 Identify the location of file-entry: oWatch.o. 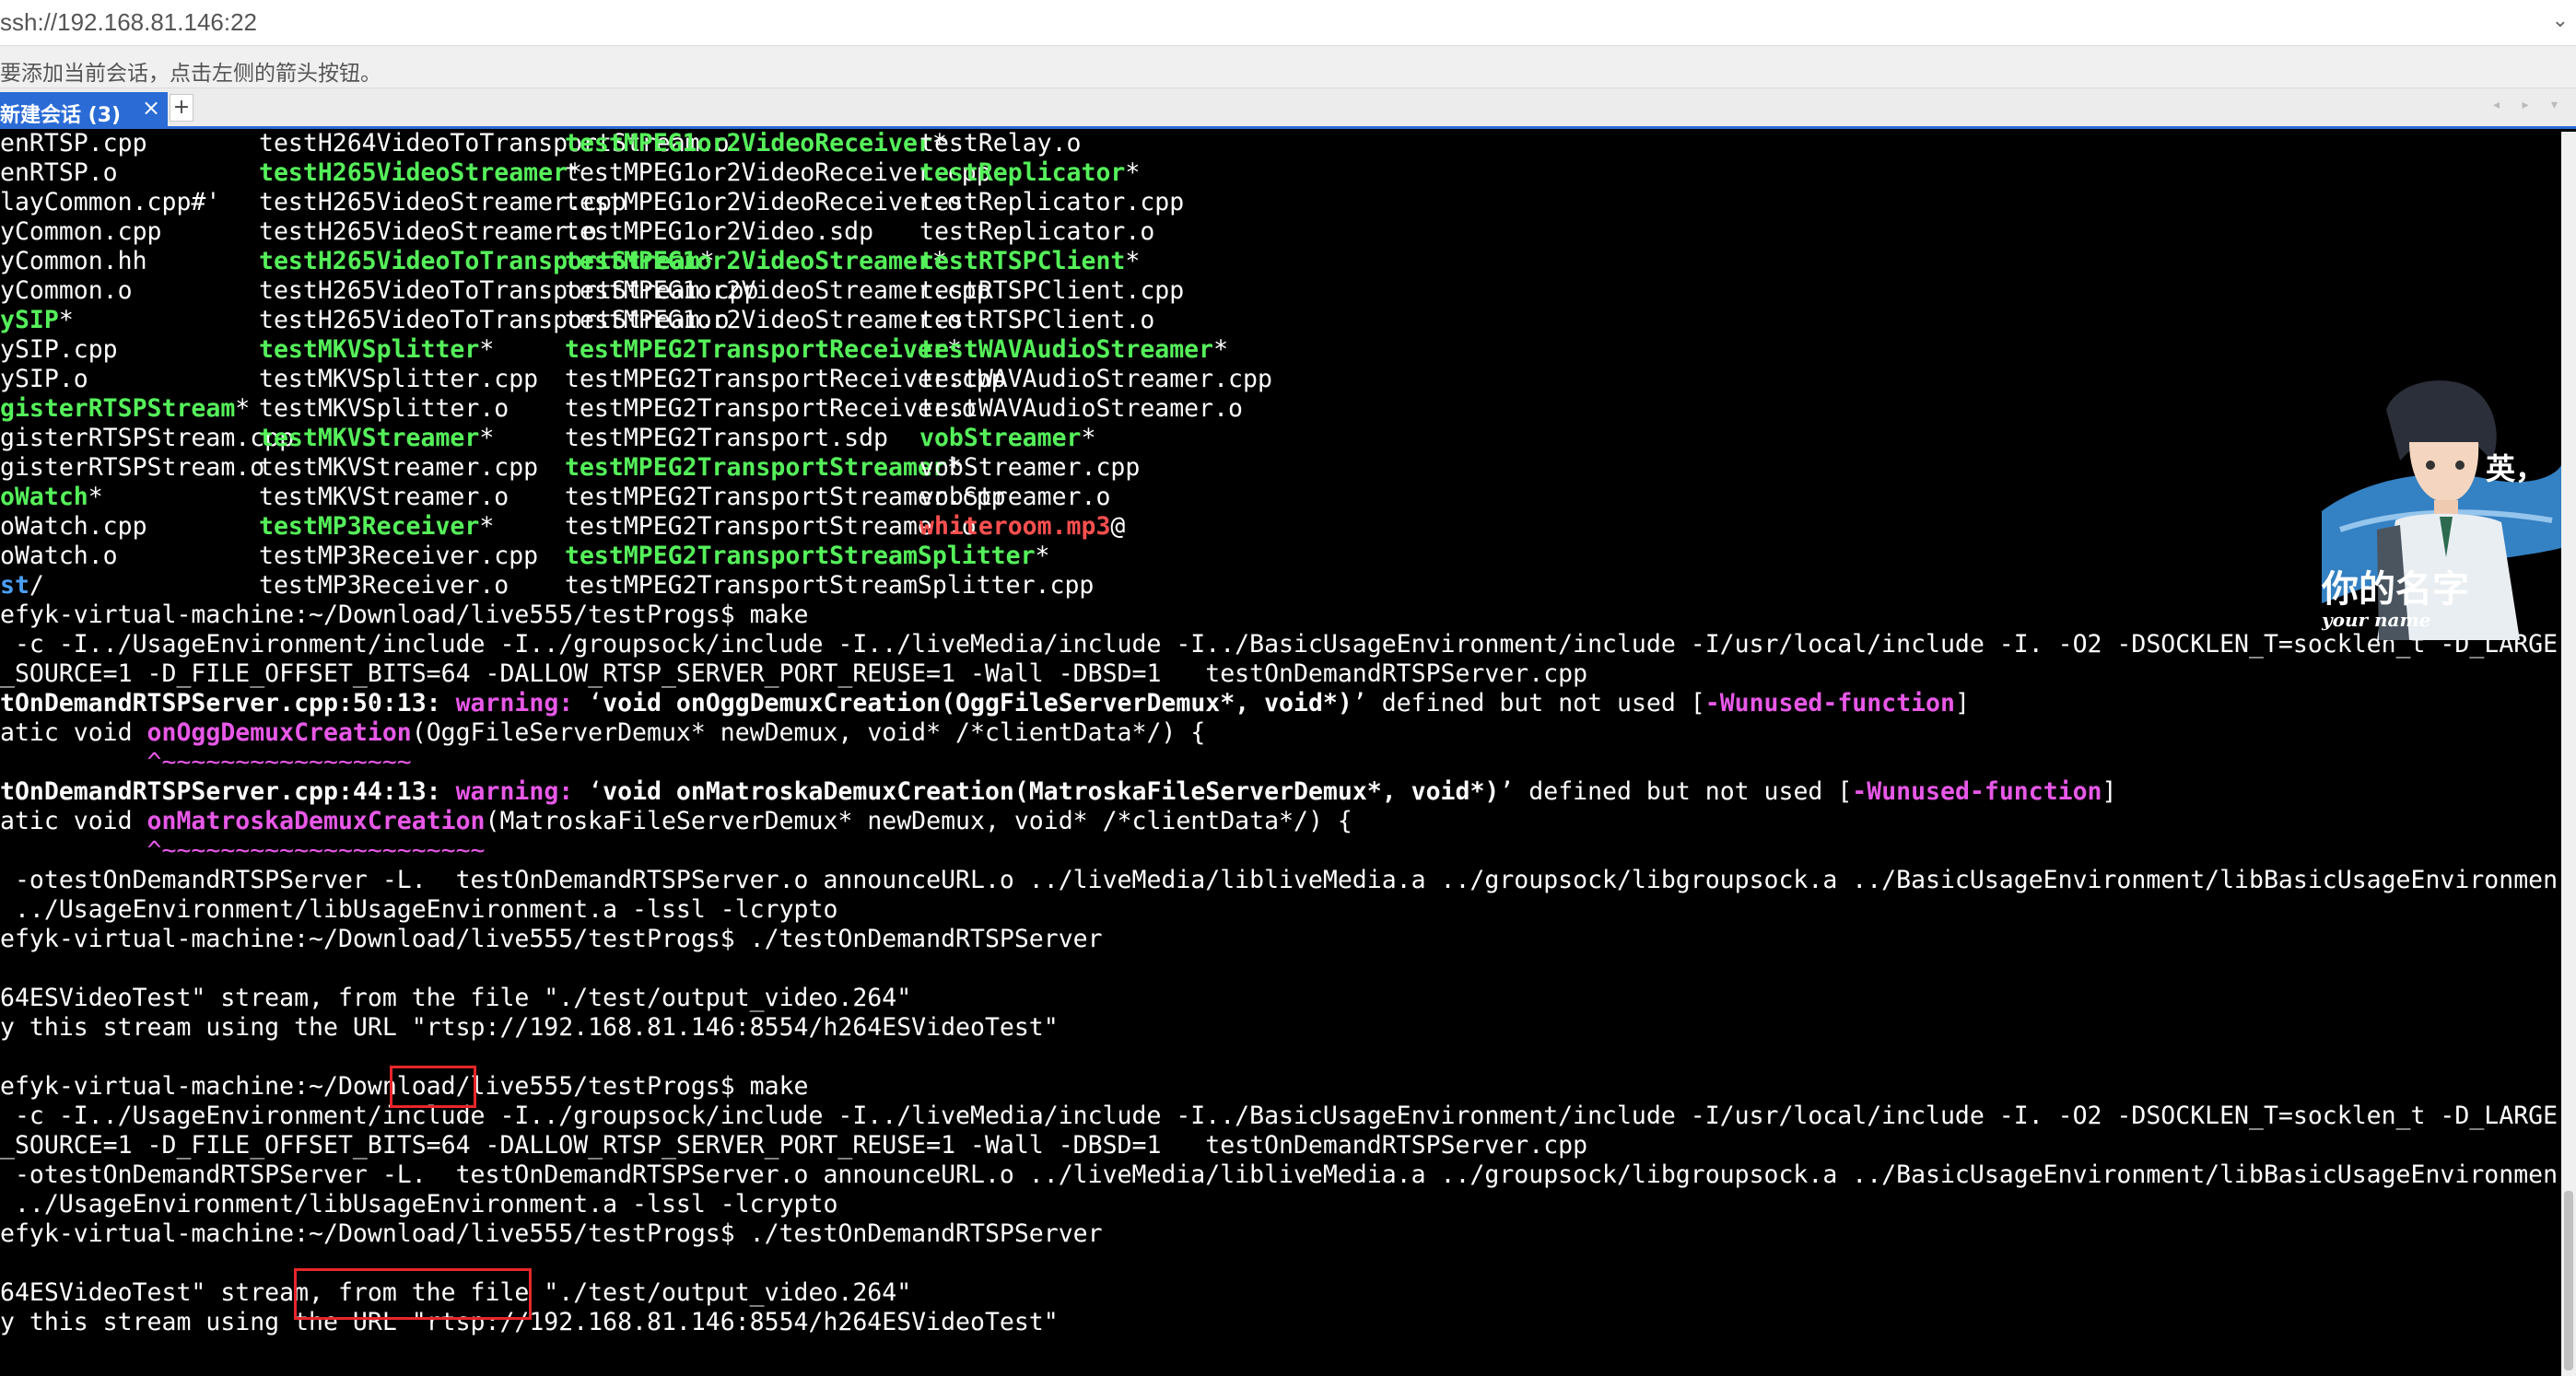
(59, 556).